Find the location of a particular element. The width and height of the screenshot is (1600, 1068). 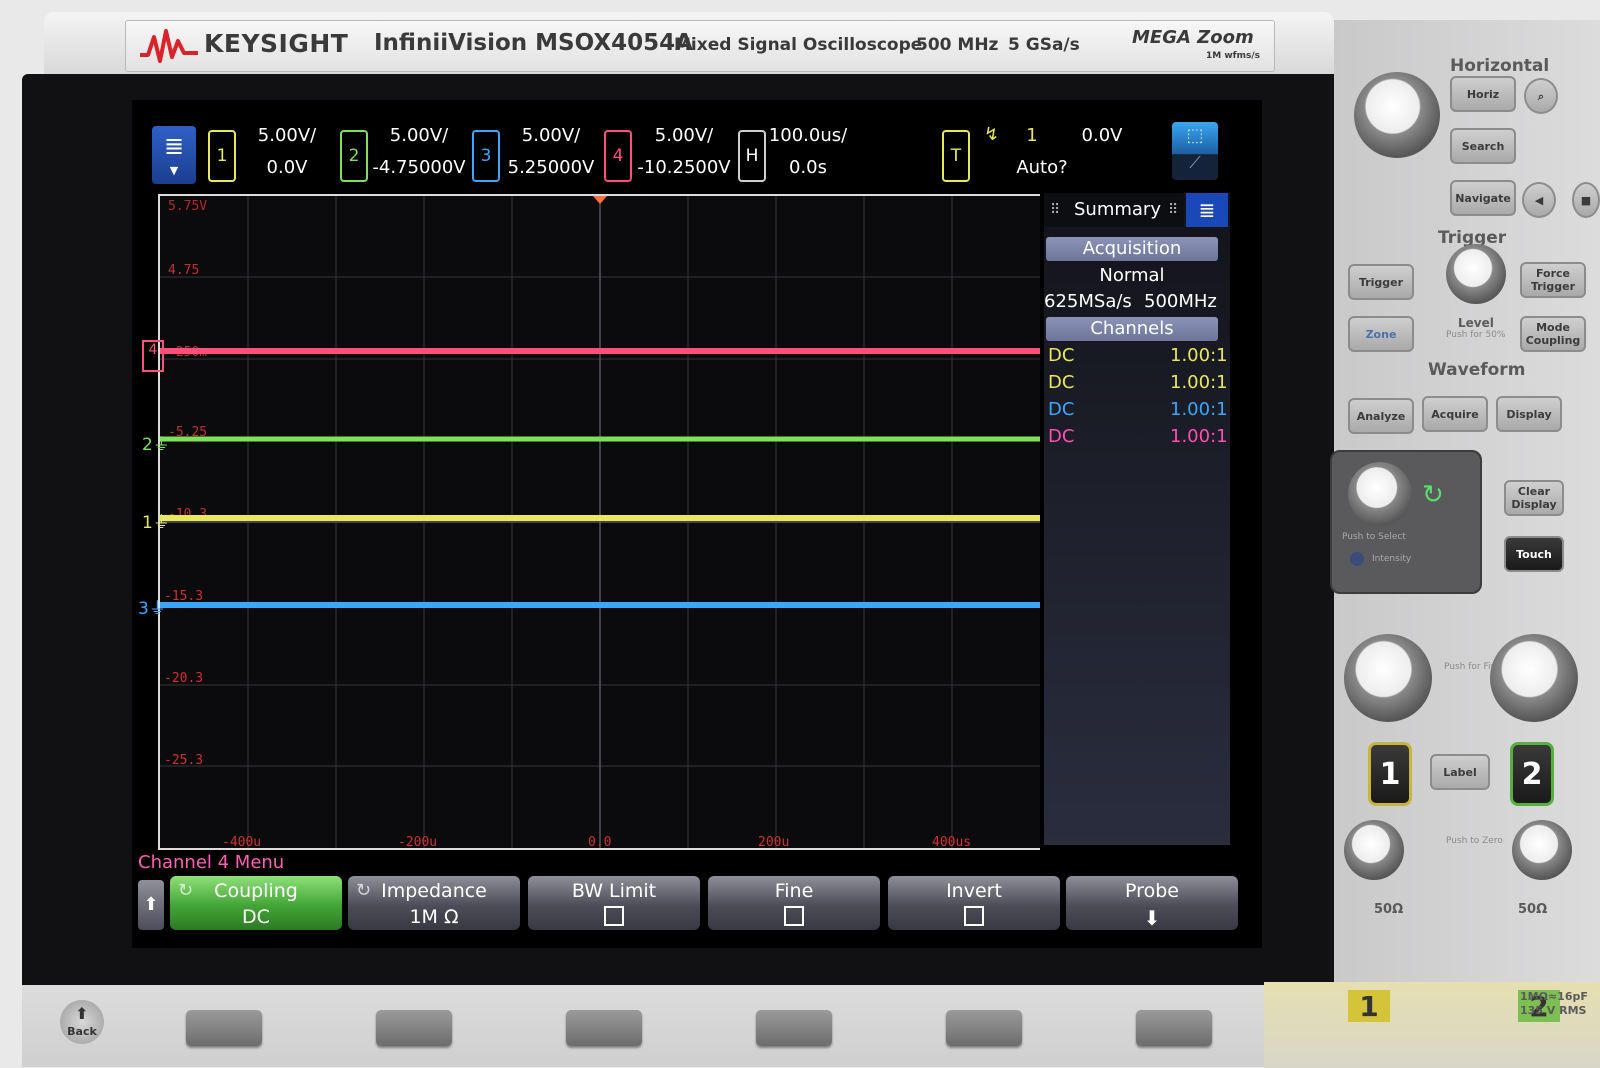

bw-limit-softkey: BW Limit is located at coordinates (614, 903).